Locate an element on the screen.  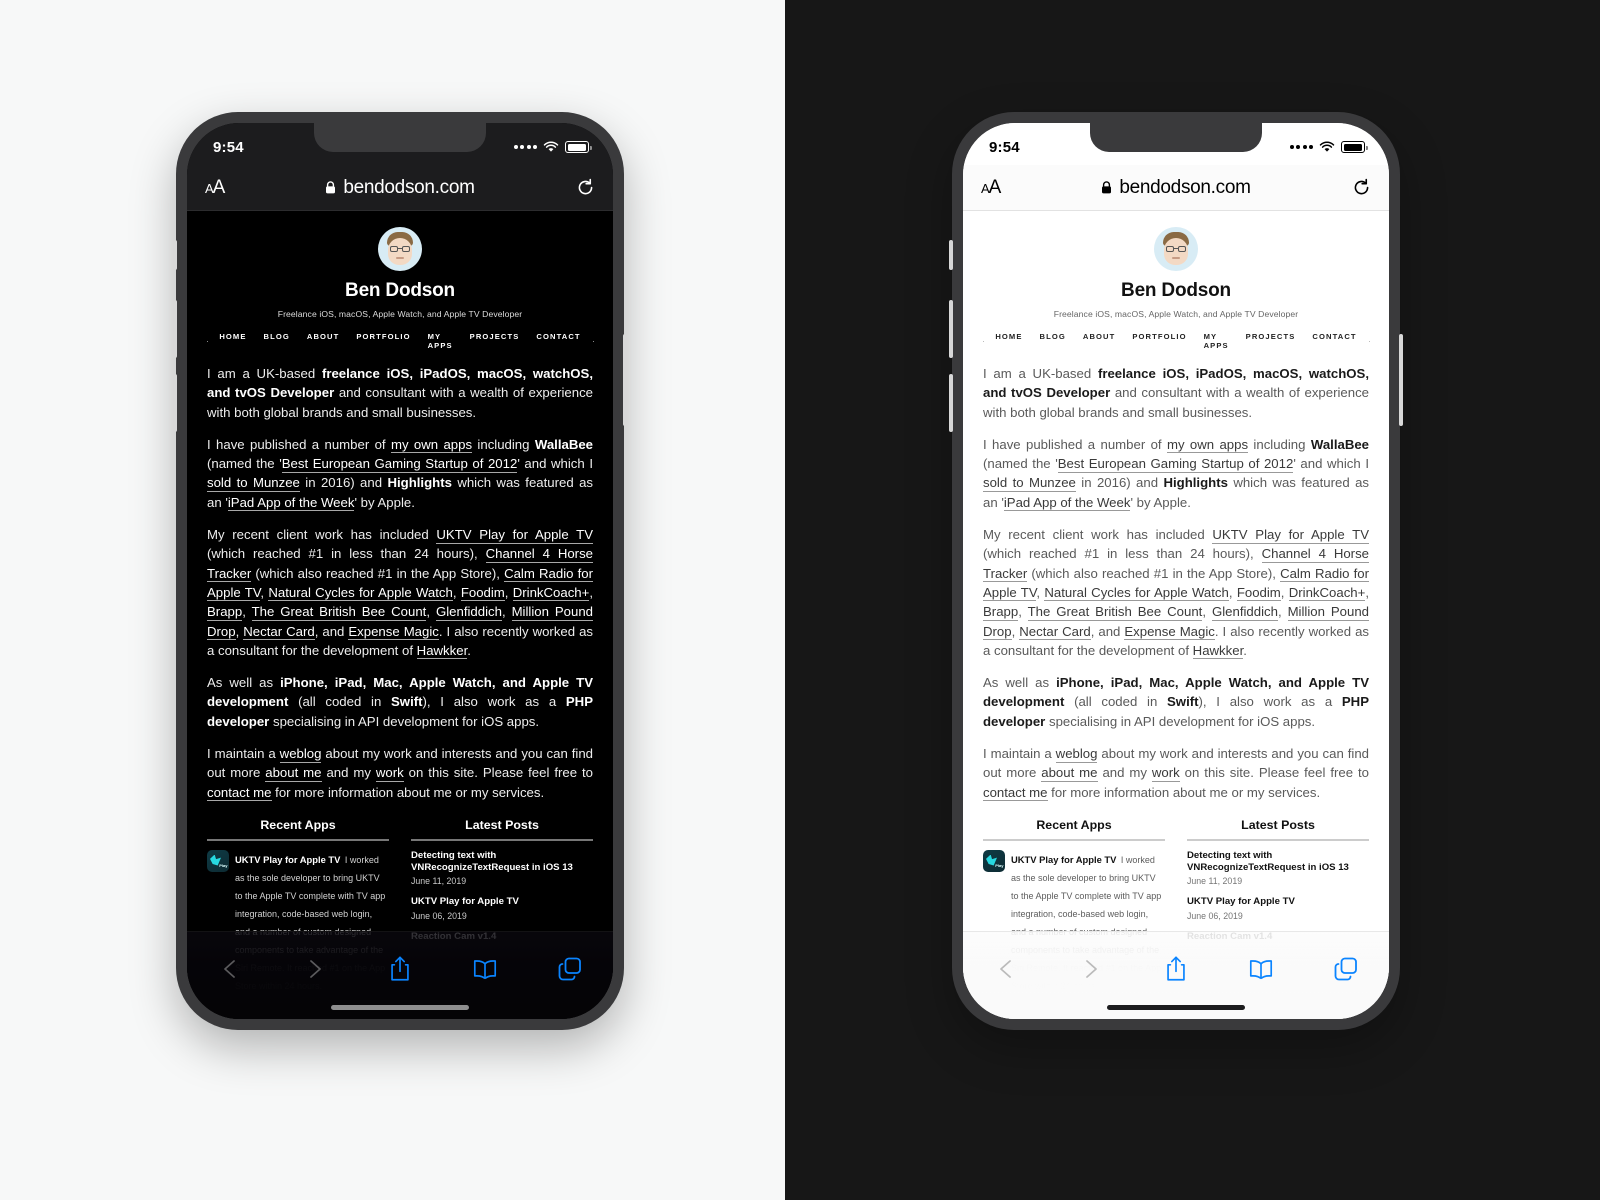
site-title: Ben Dodson is located at coordinates (1176, 290).